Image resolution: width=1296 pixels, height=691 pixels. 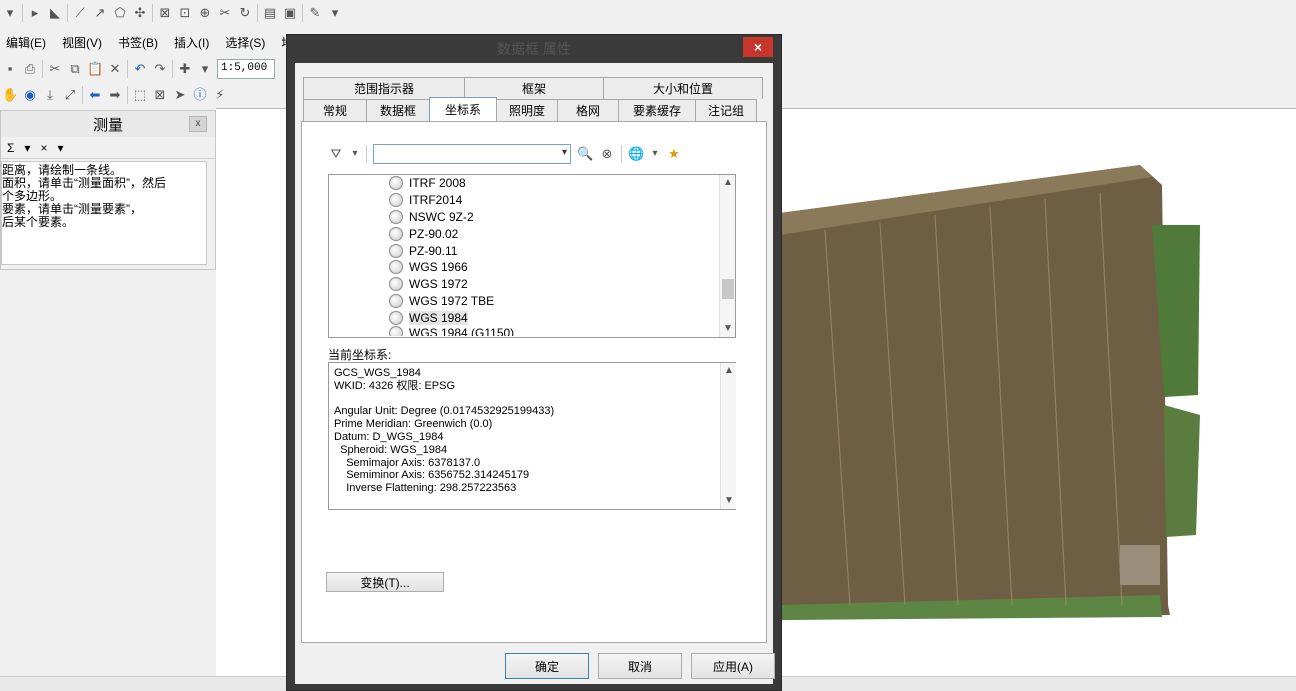 What do you see at coordinates (547, 666) in the screenshot?
I see `ok-button: 确定` at bounding box center [547, 666].